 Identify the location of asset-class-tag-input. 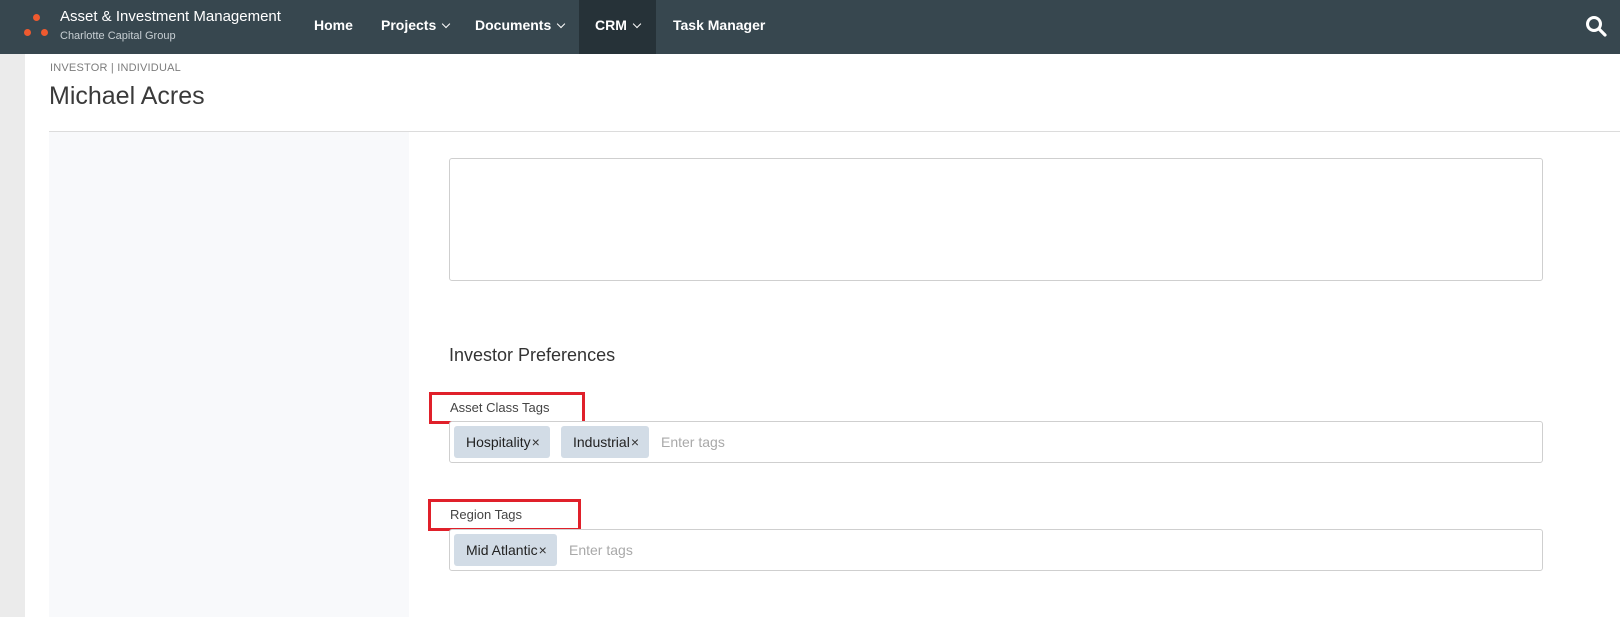
(811, 442).